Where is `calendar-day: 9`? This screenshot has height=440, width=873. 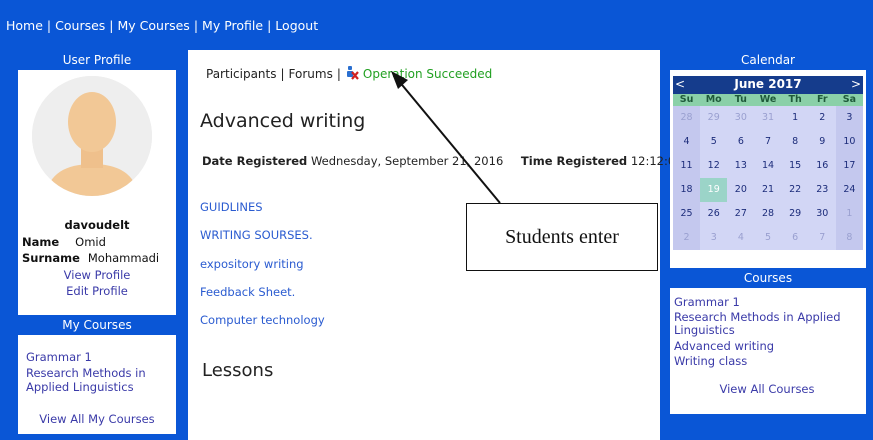
calendar-day: 9 is located at coordinates (822, 142).